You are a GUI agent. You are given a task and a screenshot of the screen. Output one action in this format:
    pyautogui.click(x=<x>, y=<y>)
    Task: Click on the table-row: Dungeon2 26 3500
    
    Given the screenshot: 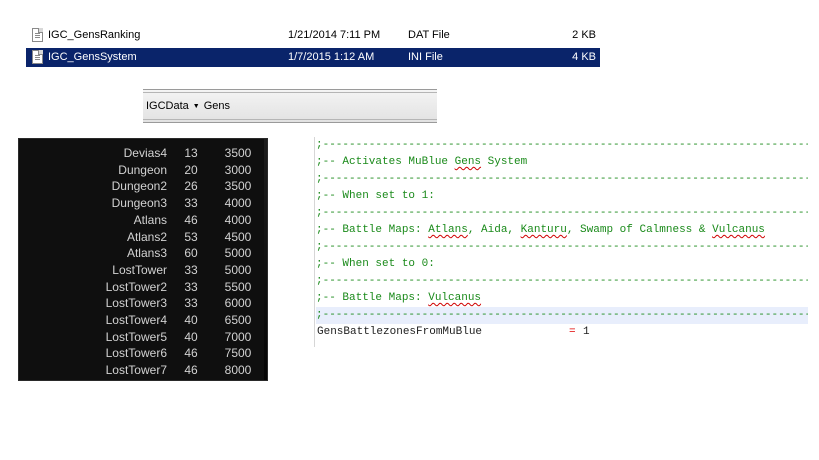 What is the action you would take?
    pyautogui.click(x=144, y=186)
    